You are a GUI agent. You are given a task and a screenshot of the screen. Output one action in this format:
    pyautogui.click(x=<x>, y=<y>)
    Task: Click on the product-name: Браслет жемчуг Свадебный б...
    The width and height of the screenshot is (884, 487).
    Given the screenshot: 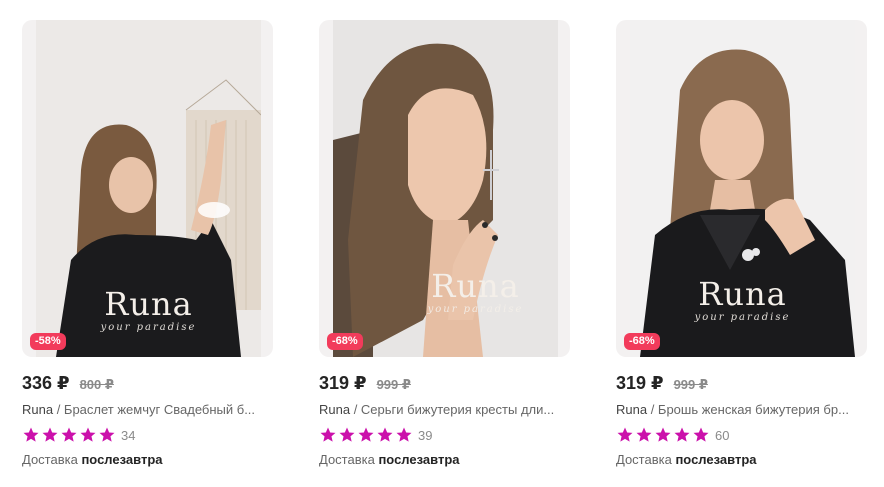 What is the action you would take?
    pyautogui.click(x=159, y=409)
    